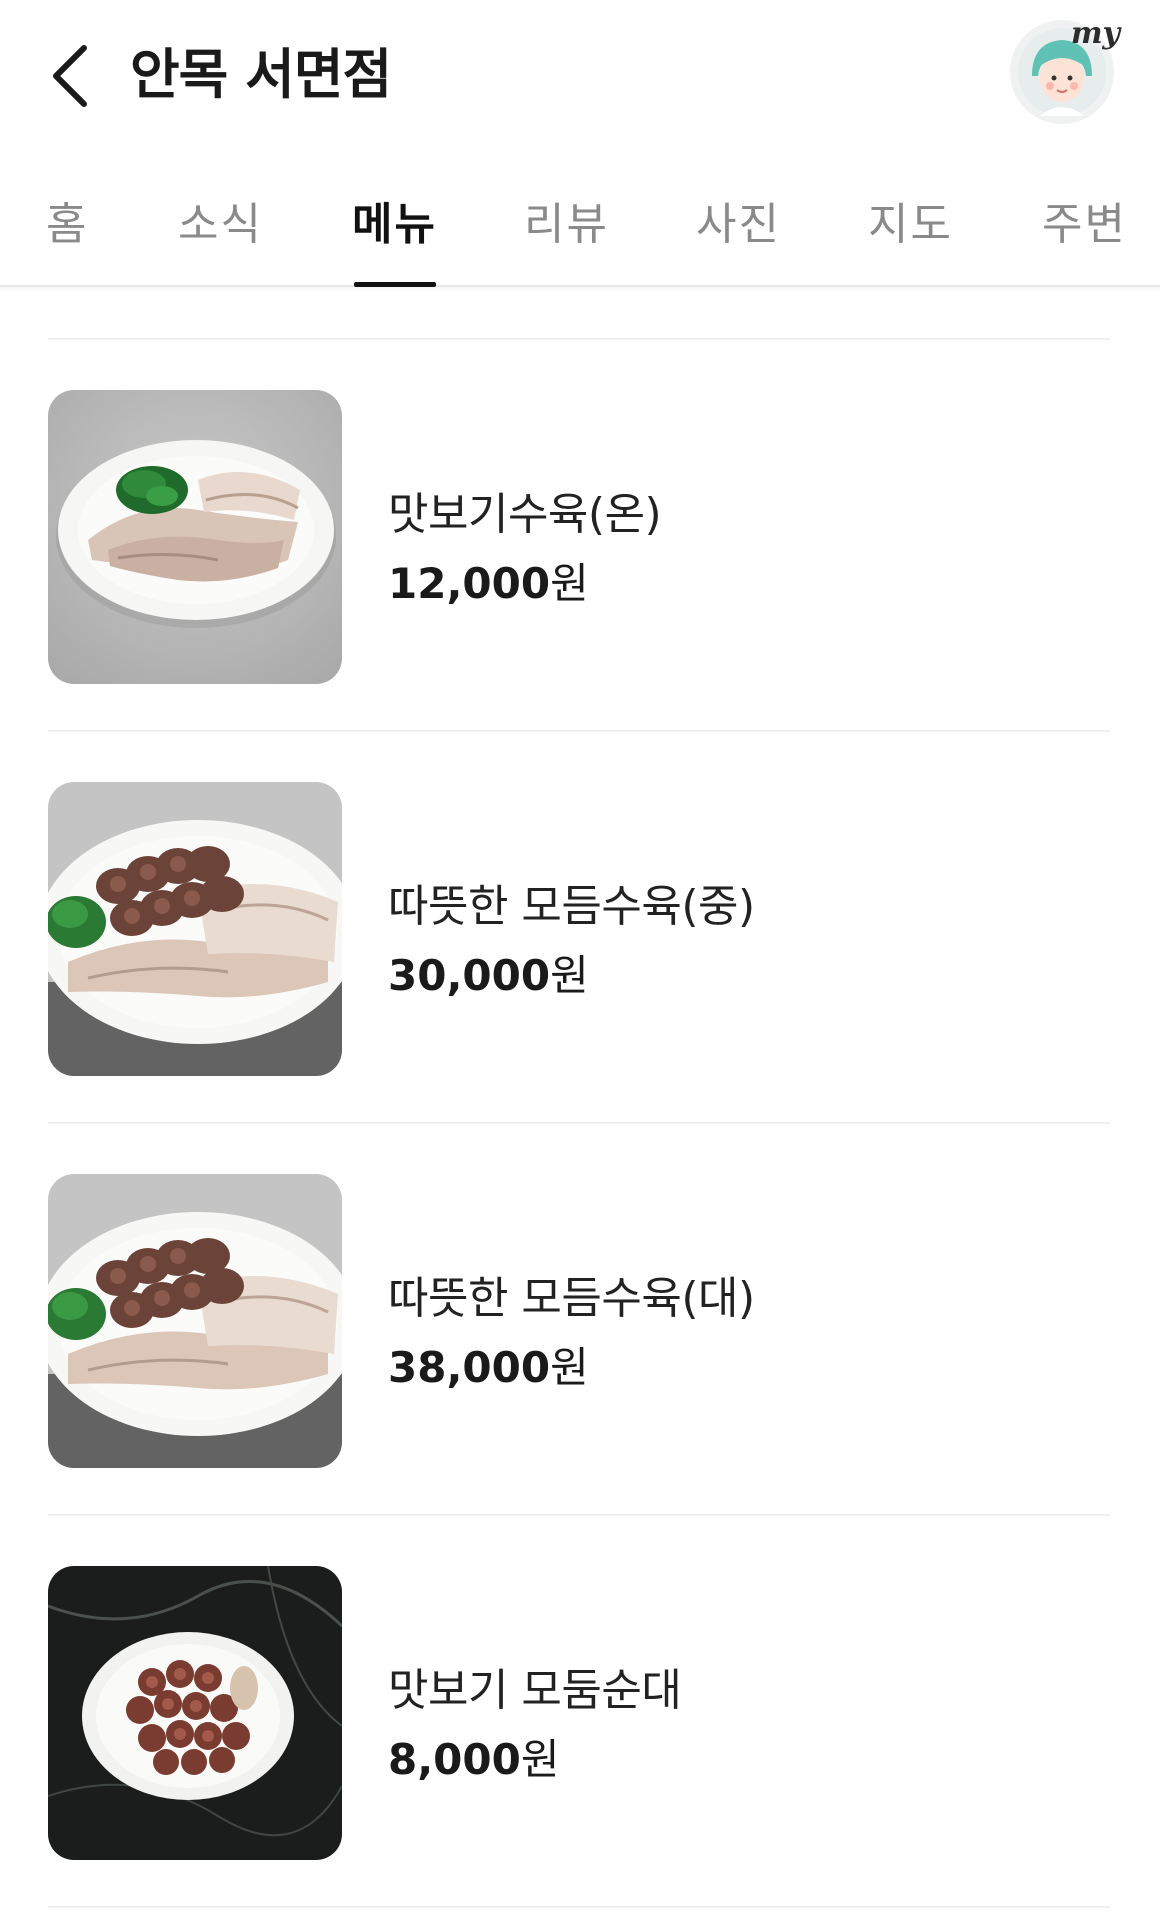 The width and height of the screenshot is (1160, 1916). Describe the element at coordinates (220, 233) in the screenshot. I see `tab-news: 소식` at that location.